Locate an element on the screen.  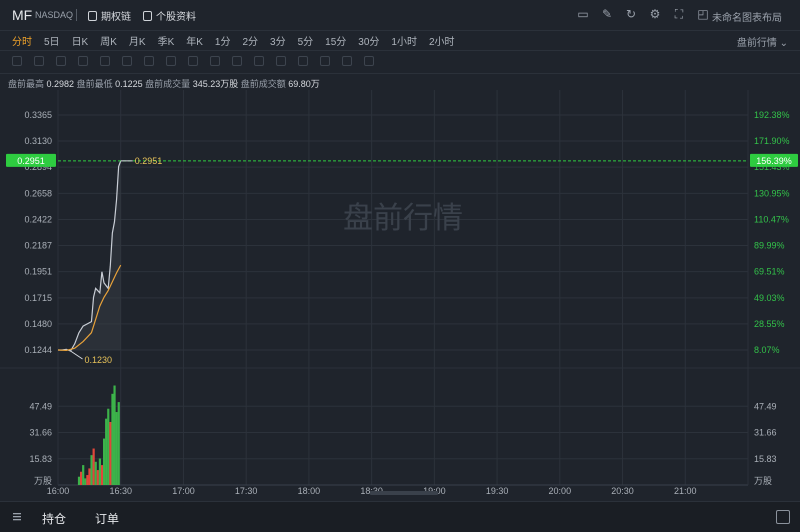
footer-bar is located at coordinates (400, 516).